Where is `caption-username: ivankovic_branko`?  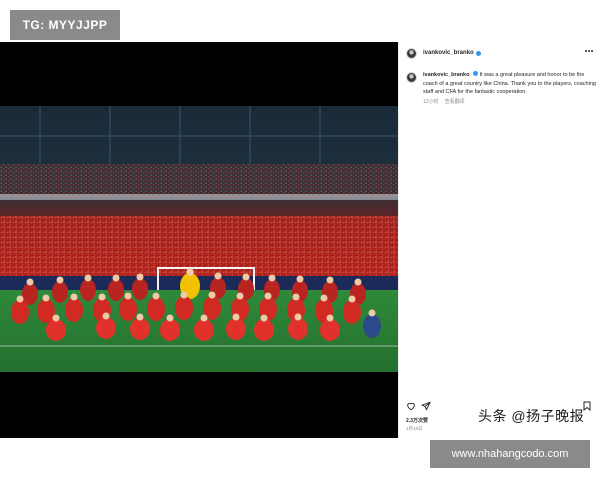 caption-username: ivankovic_branko is located at coordinates (446, 75).